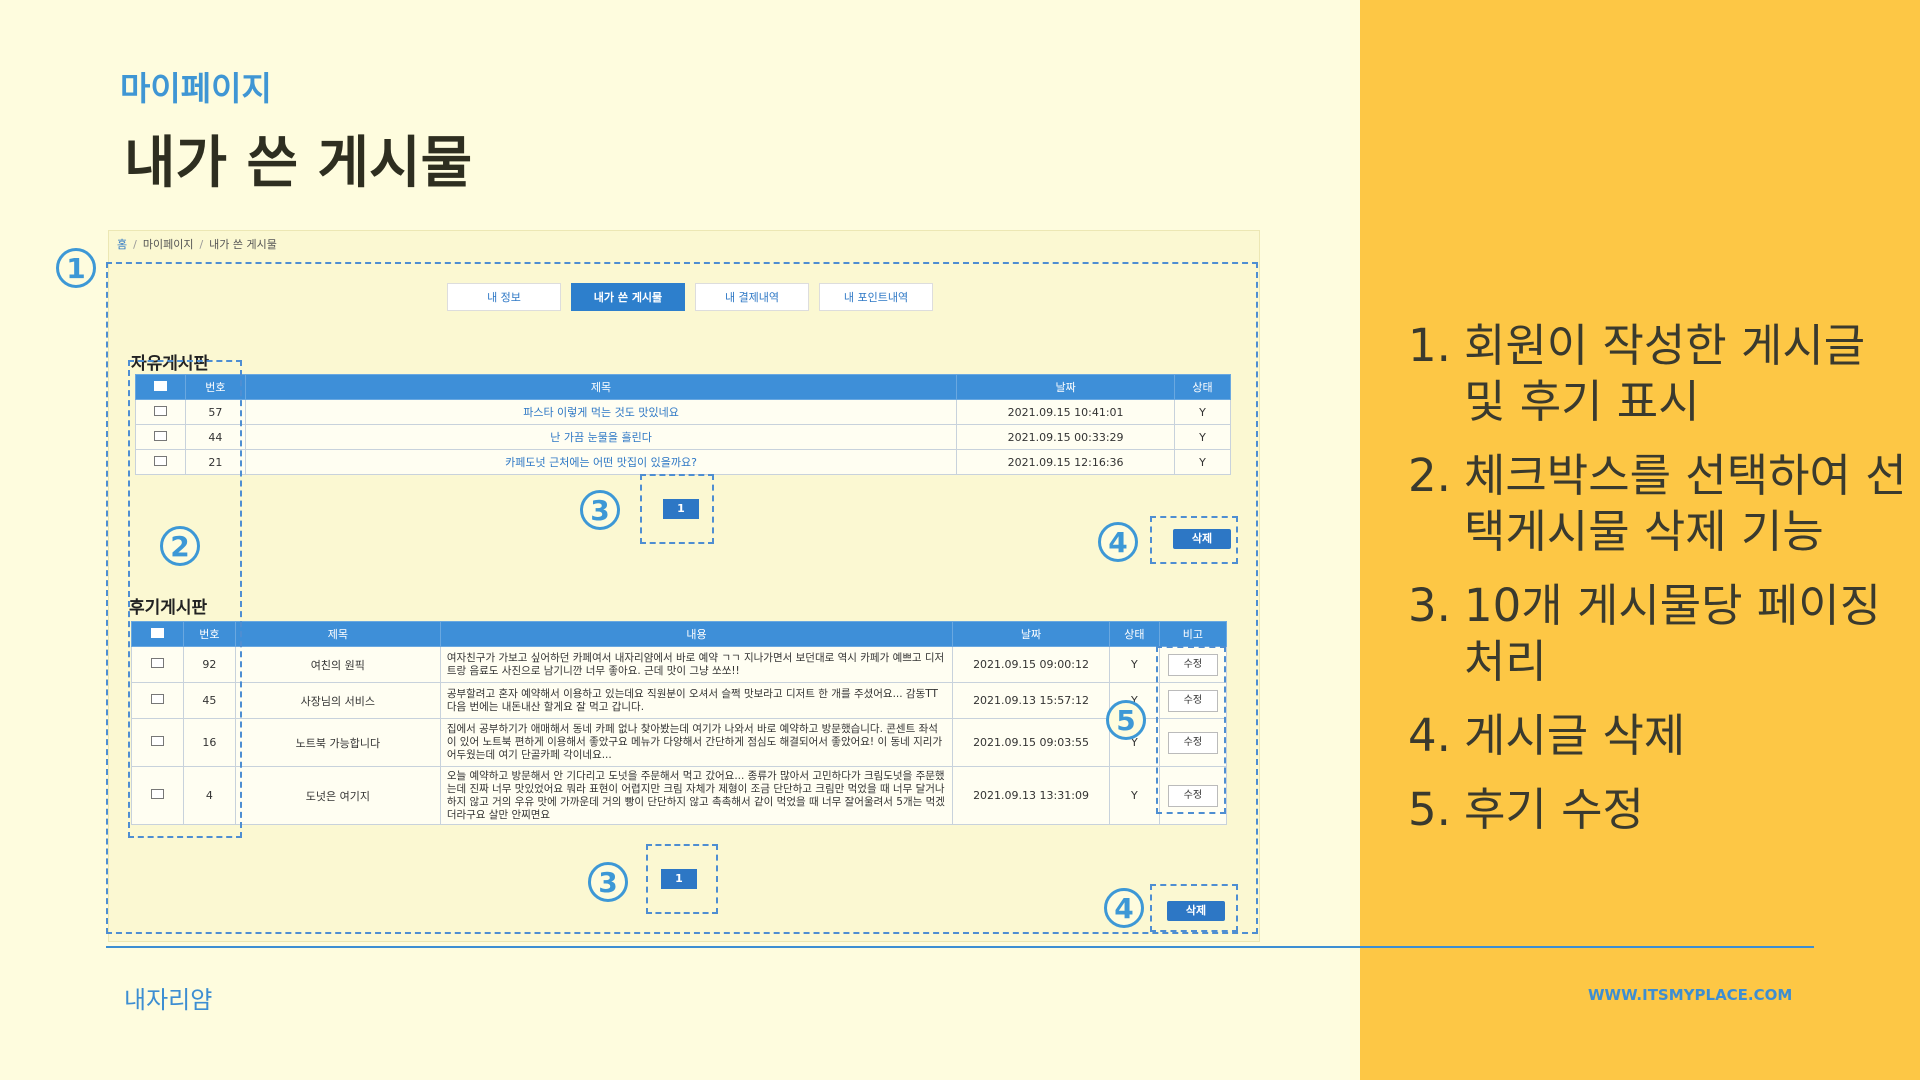 This screenshot has height=1080, width=1920. Describe the element at coordinates (1663, 810) in the screenshot. I see `feature-item: 5. 후기 수정` at that location.